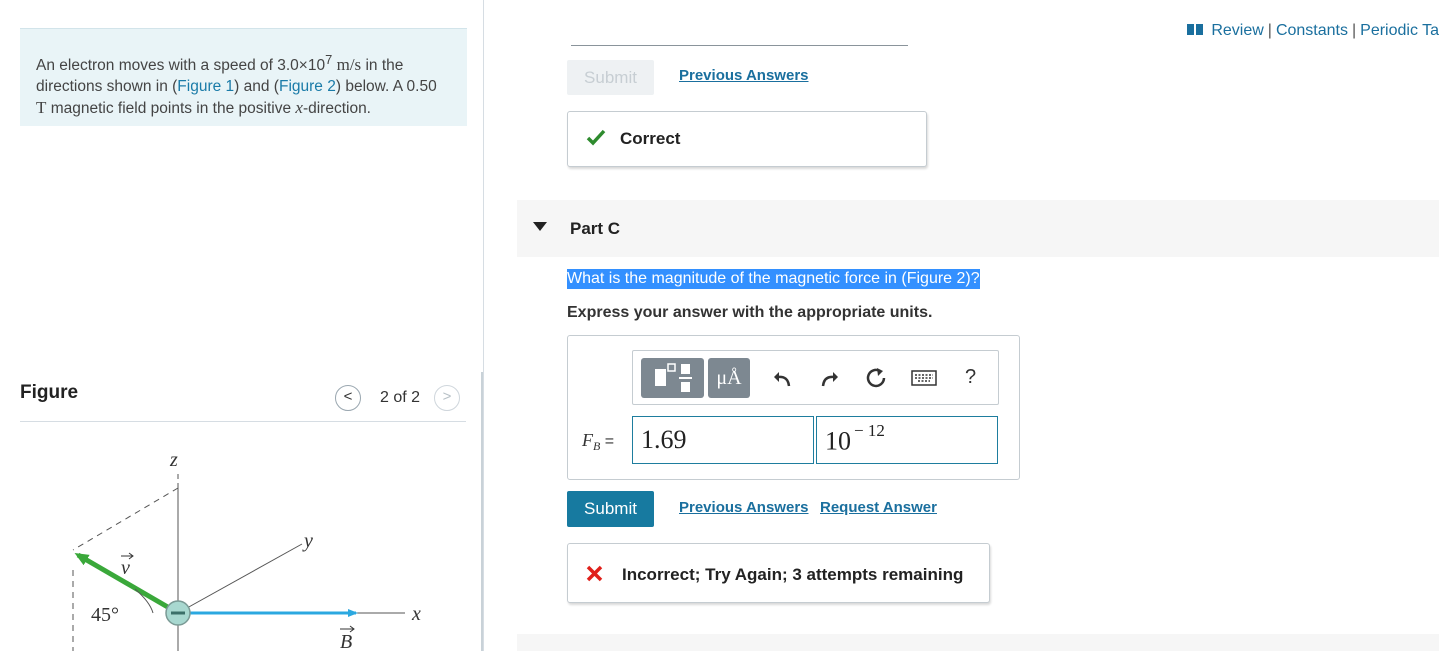 The height and width of the screenshot is (651, 1439). I want to click on figure-title: Figure, so click(49, 392).